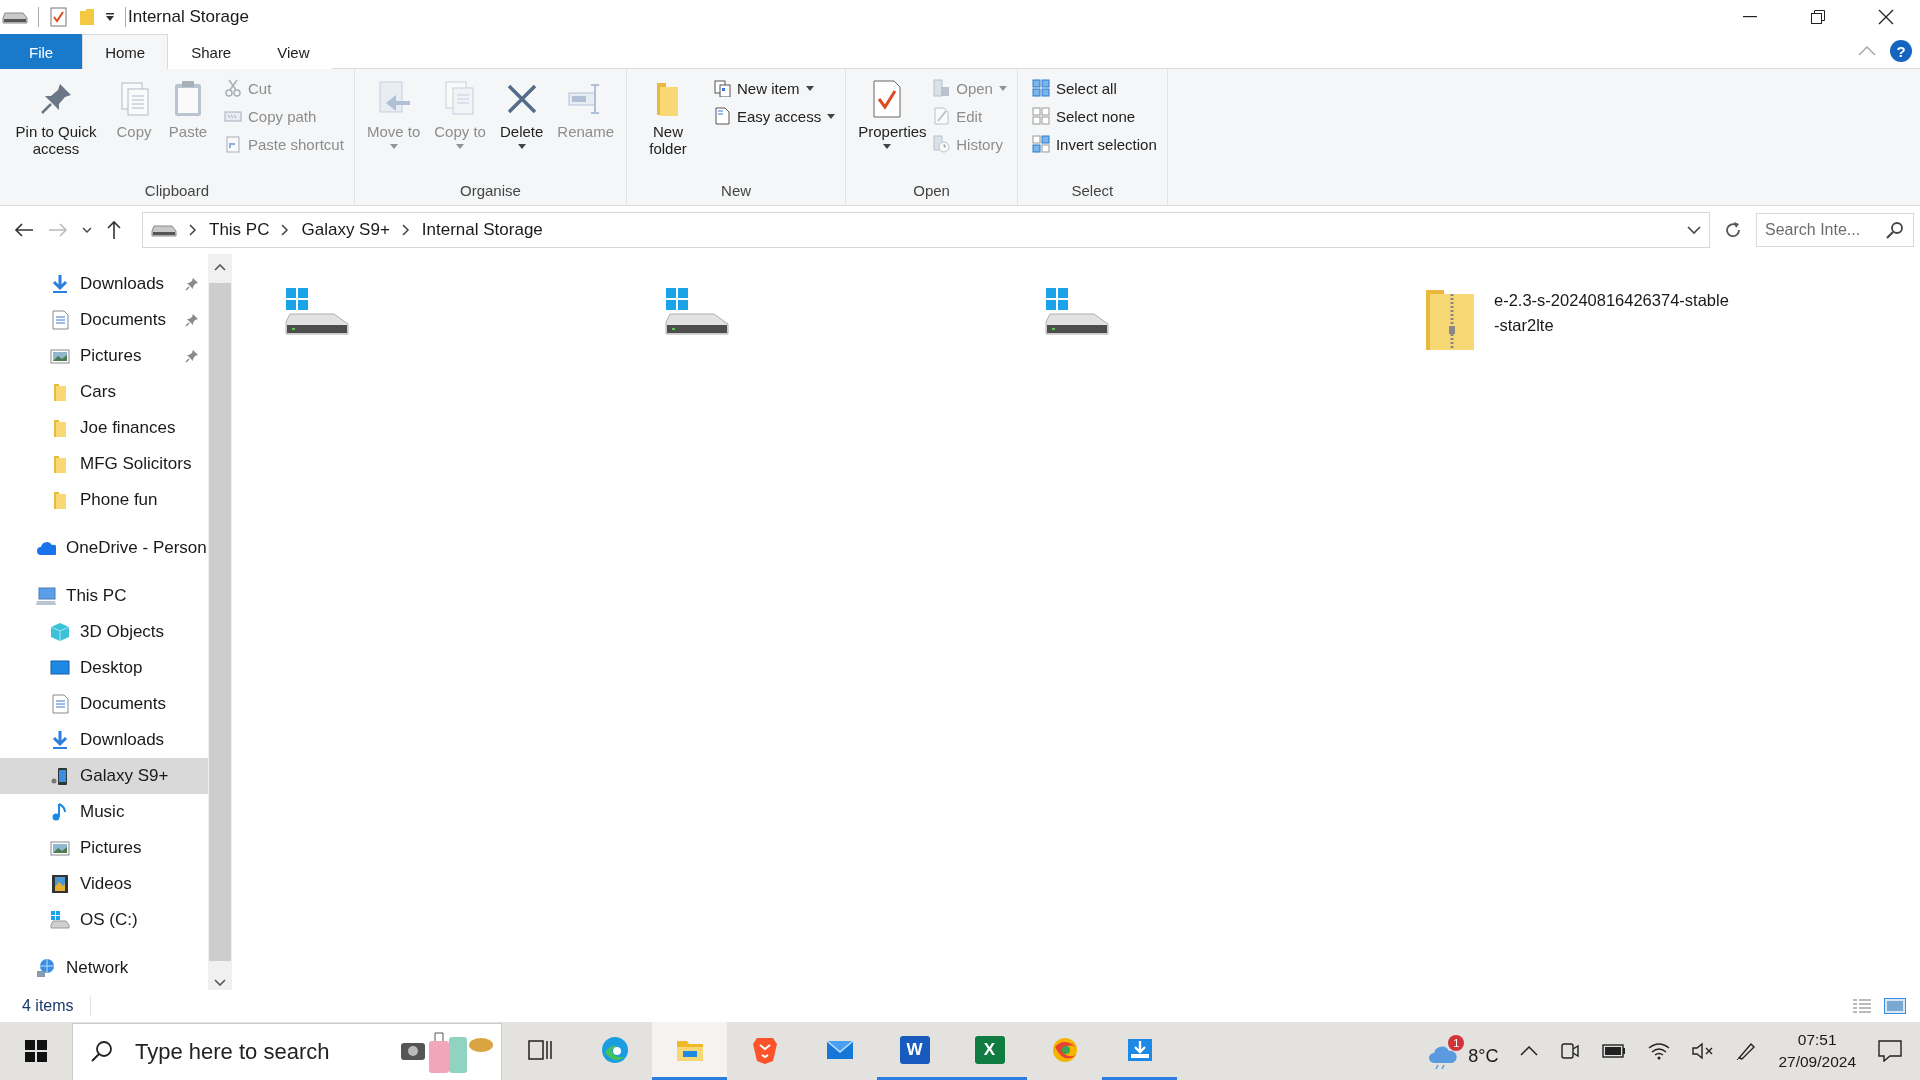 The height and width of the screenshot is (1080, 1920). Describe the element at coordinates (60, 704) in the screenshot. I see `document-icon` at that location.